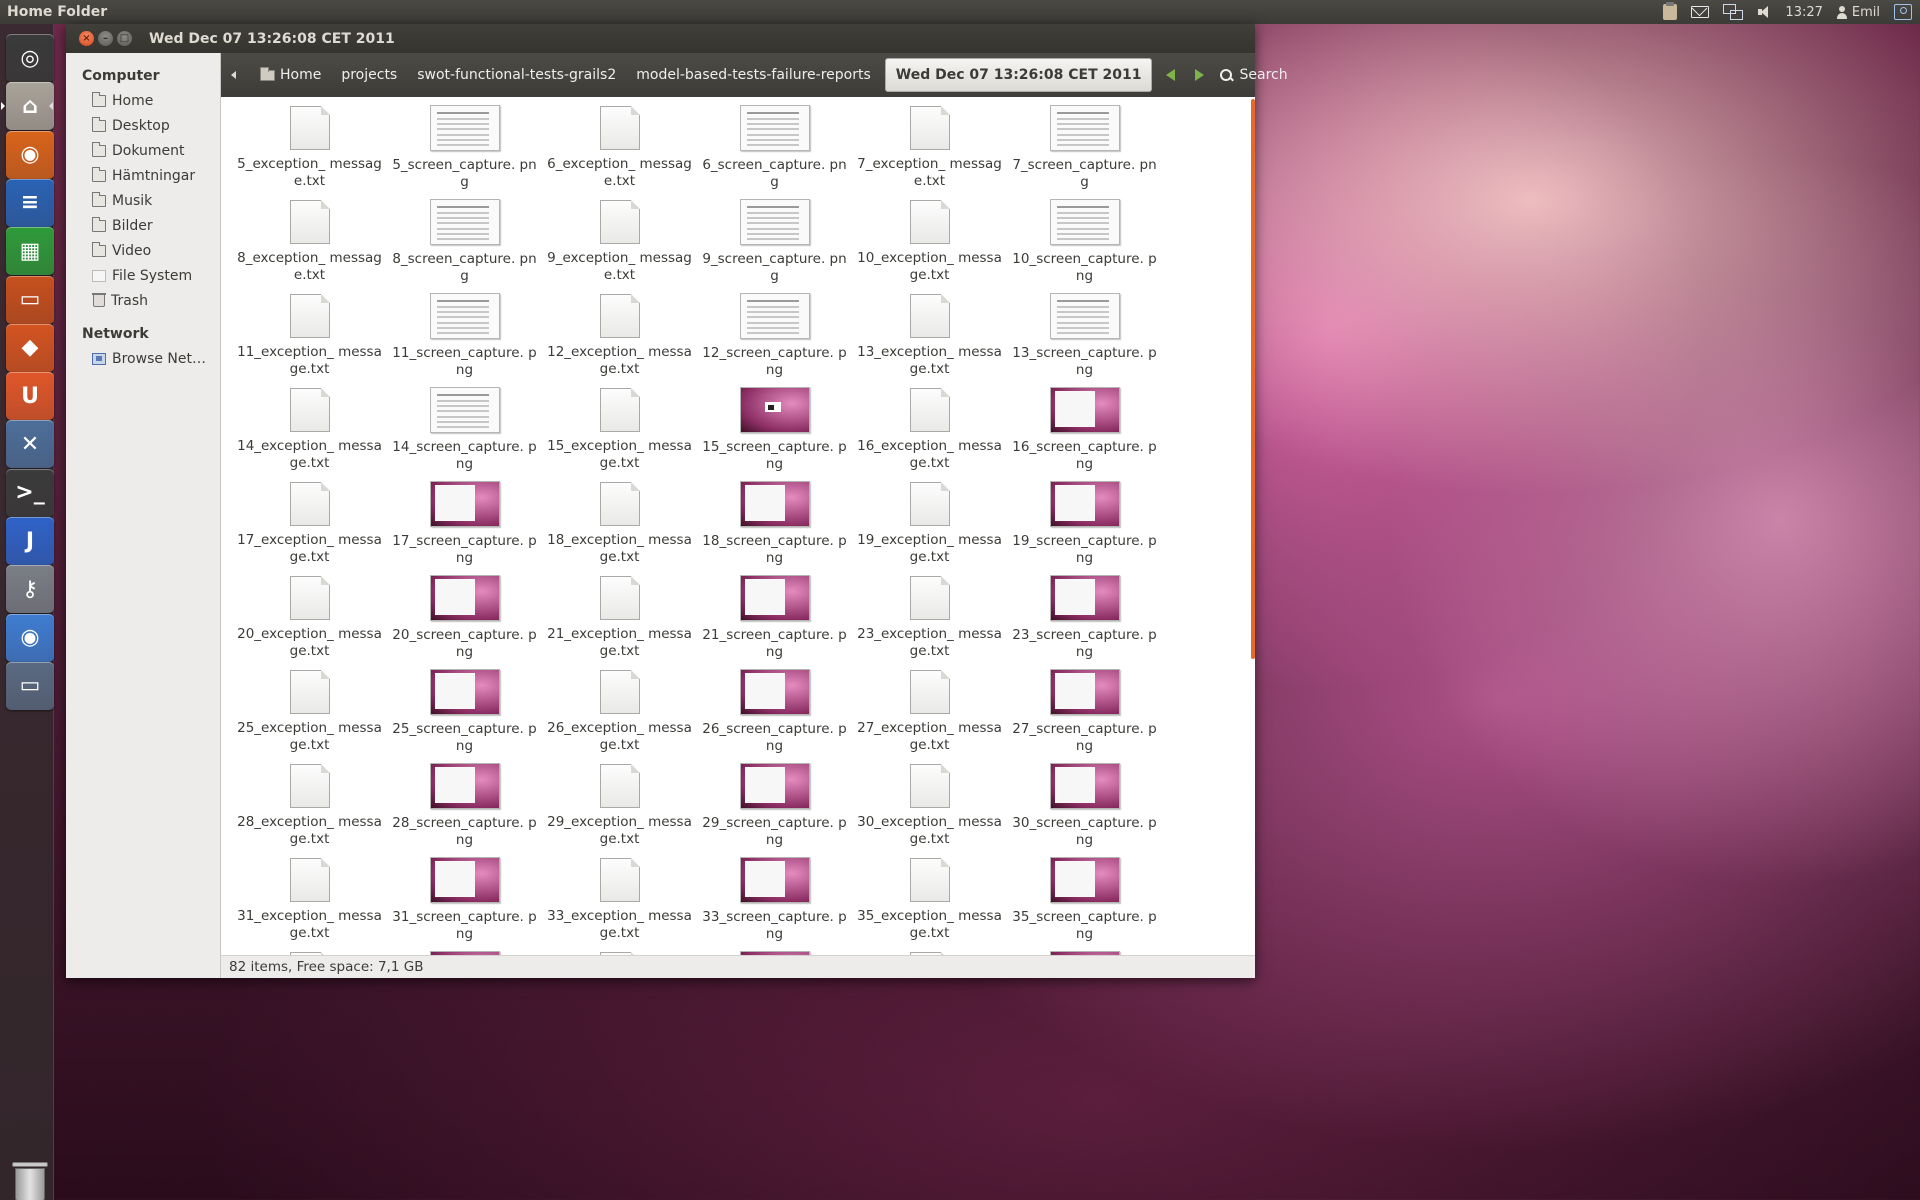 This screenshot has height=1200, width=1920. Describe the element at coordinates (774, 805) in the screenshot. I see `file-item: 29_screen_capture. png` at that location.